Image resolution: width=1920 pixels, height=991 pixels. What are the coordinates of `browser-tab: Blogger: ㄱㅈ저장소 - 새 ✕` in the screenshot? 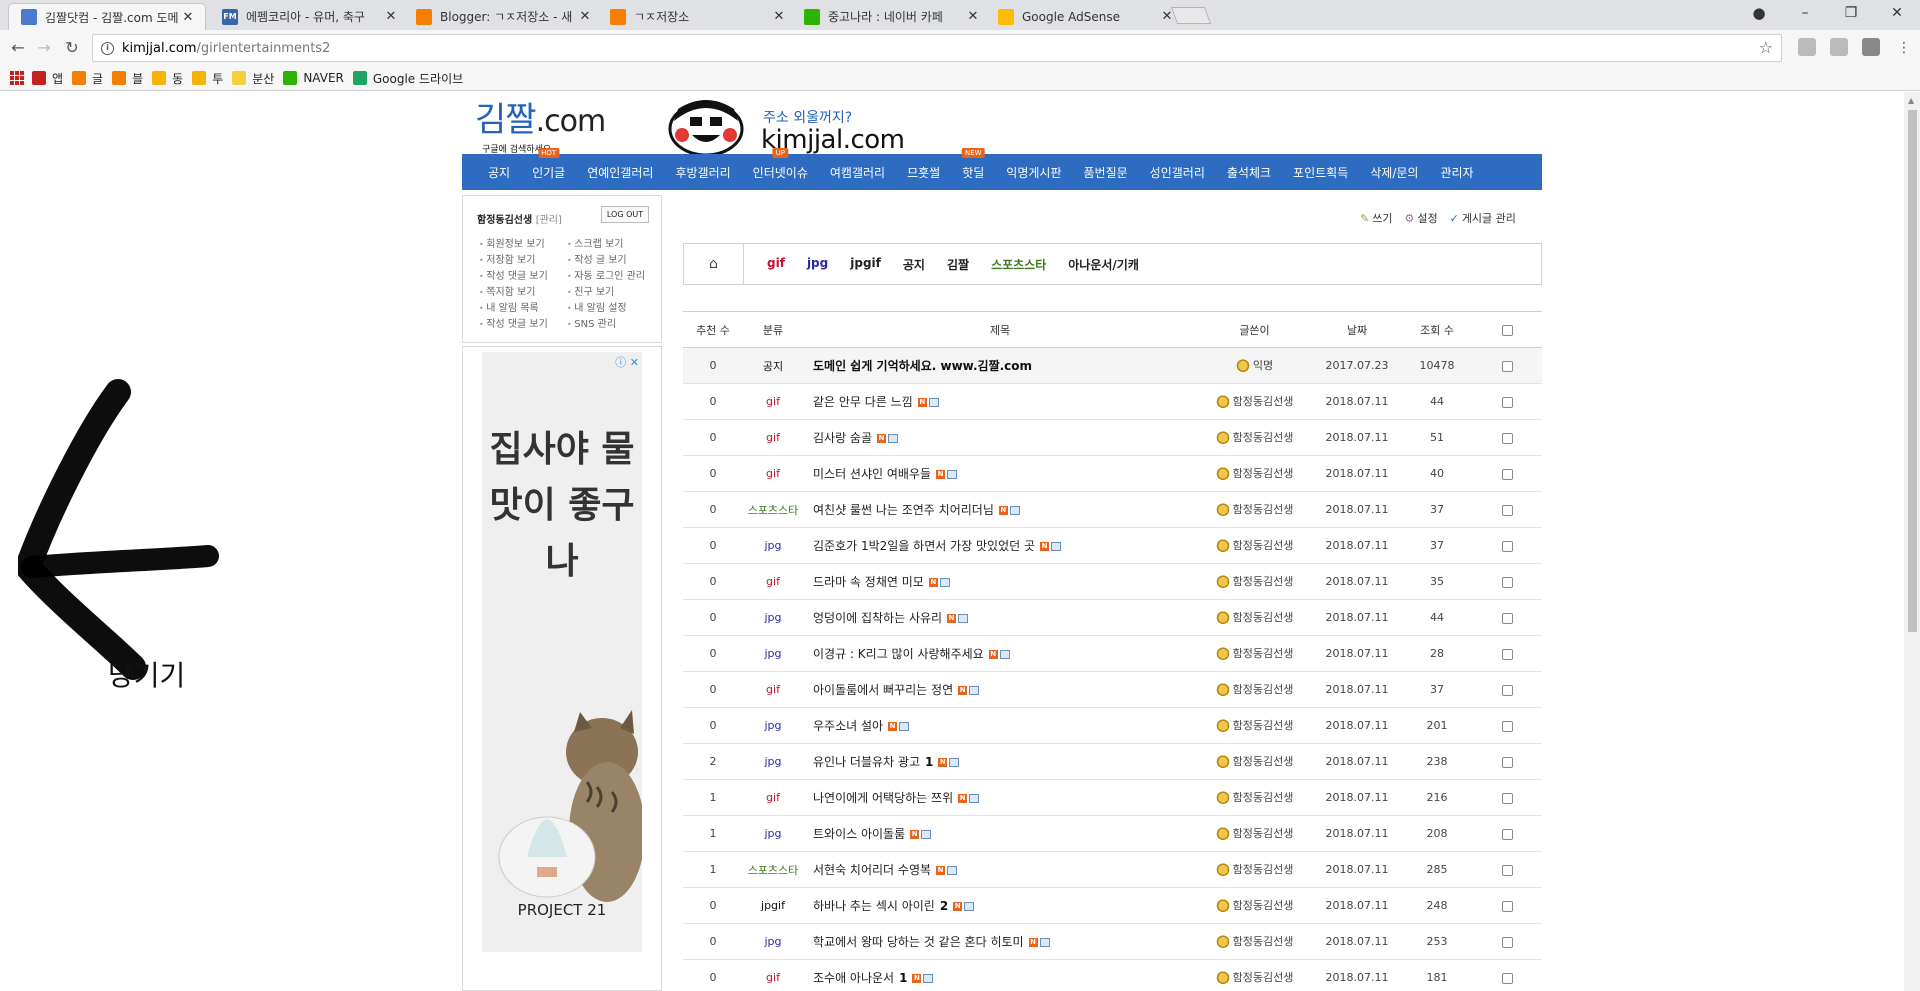 It's located at (503, 16).